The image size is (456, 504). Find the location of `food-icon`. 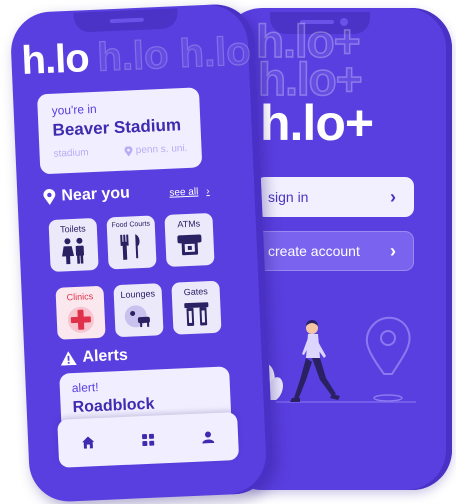

food-icon is located at coordinates (130, 247).